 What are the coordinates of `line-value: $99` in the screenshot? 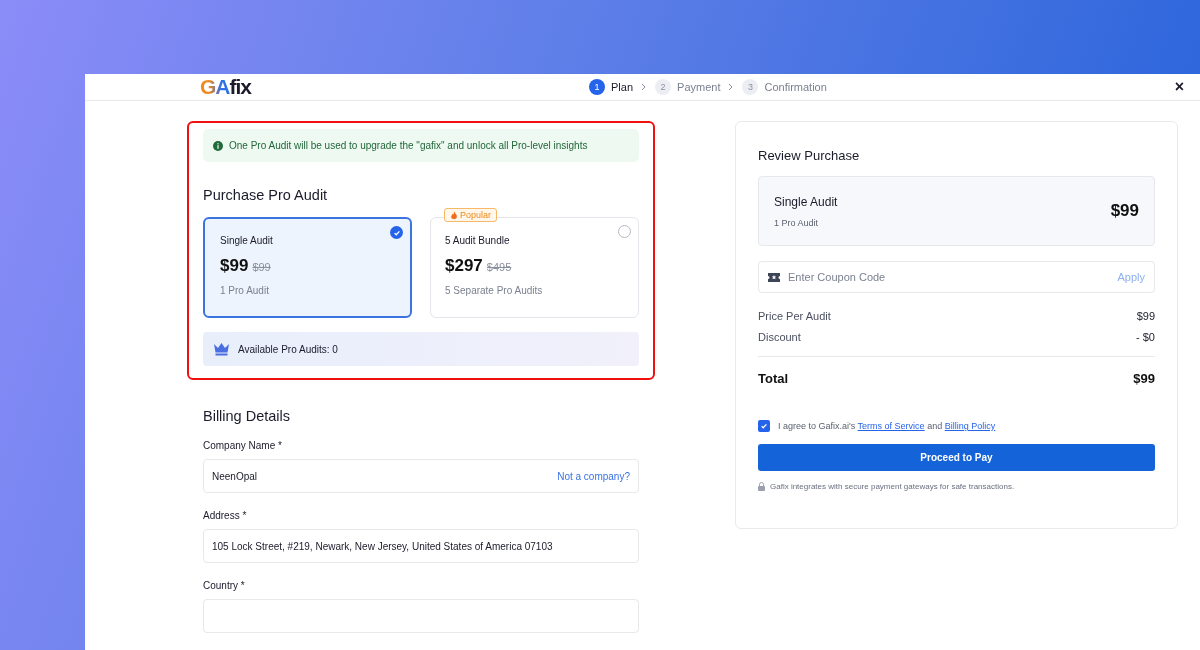 It's located at (1145, 316).